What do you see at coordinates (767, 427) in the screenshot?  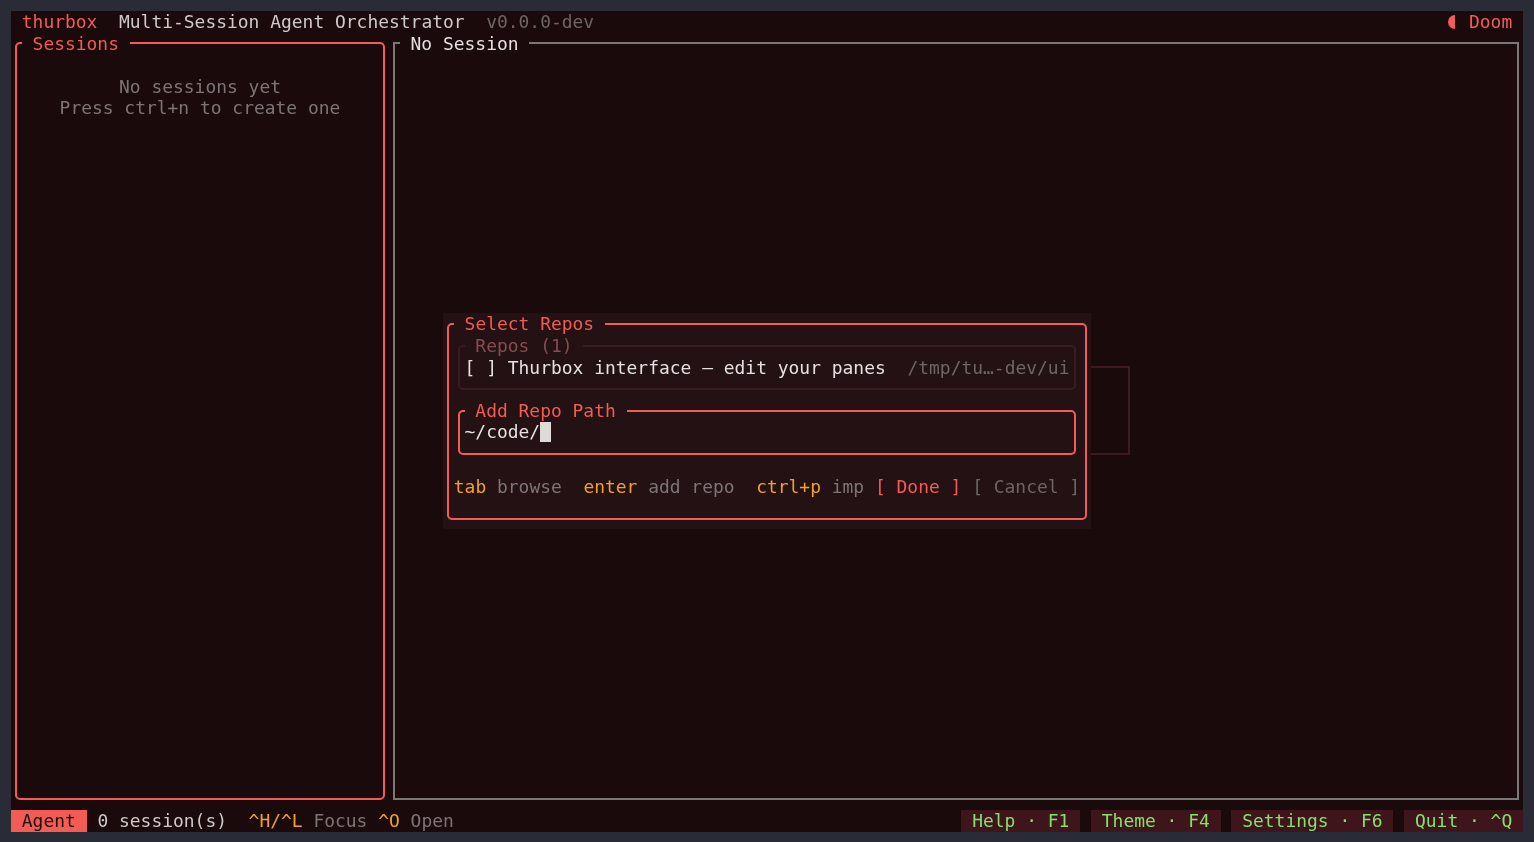 I see `path-input-field: Add Repo Path ~/code/` at bounding box center [767, 427].